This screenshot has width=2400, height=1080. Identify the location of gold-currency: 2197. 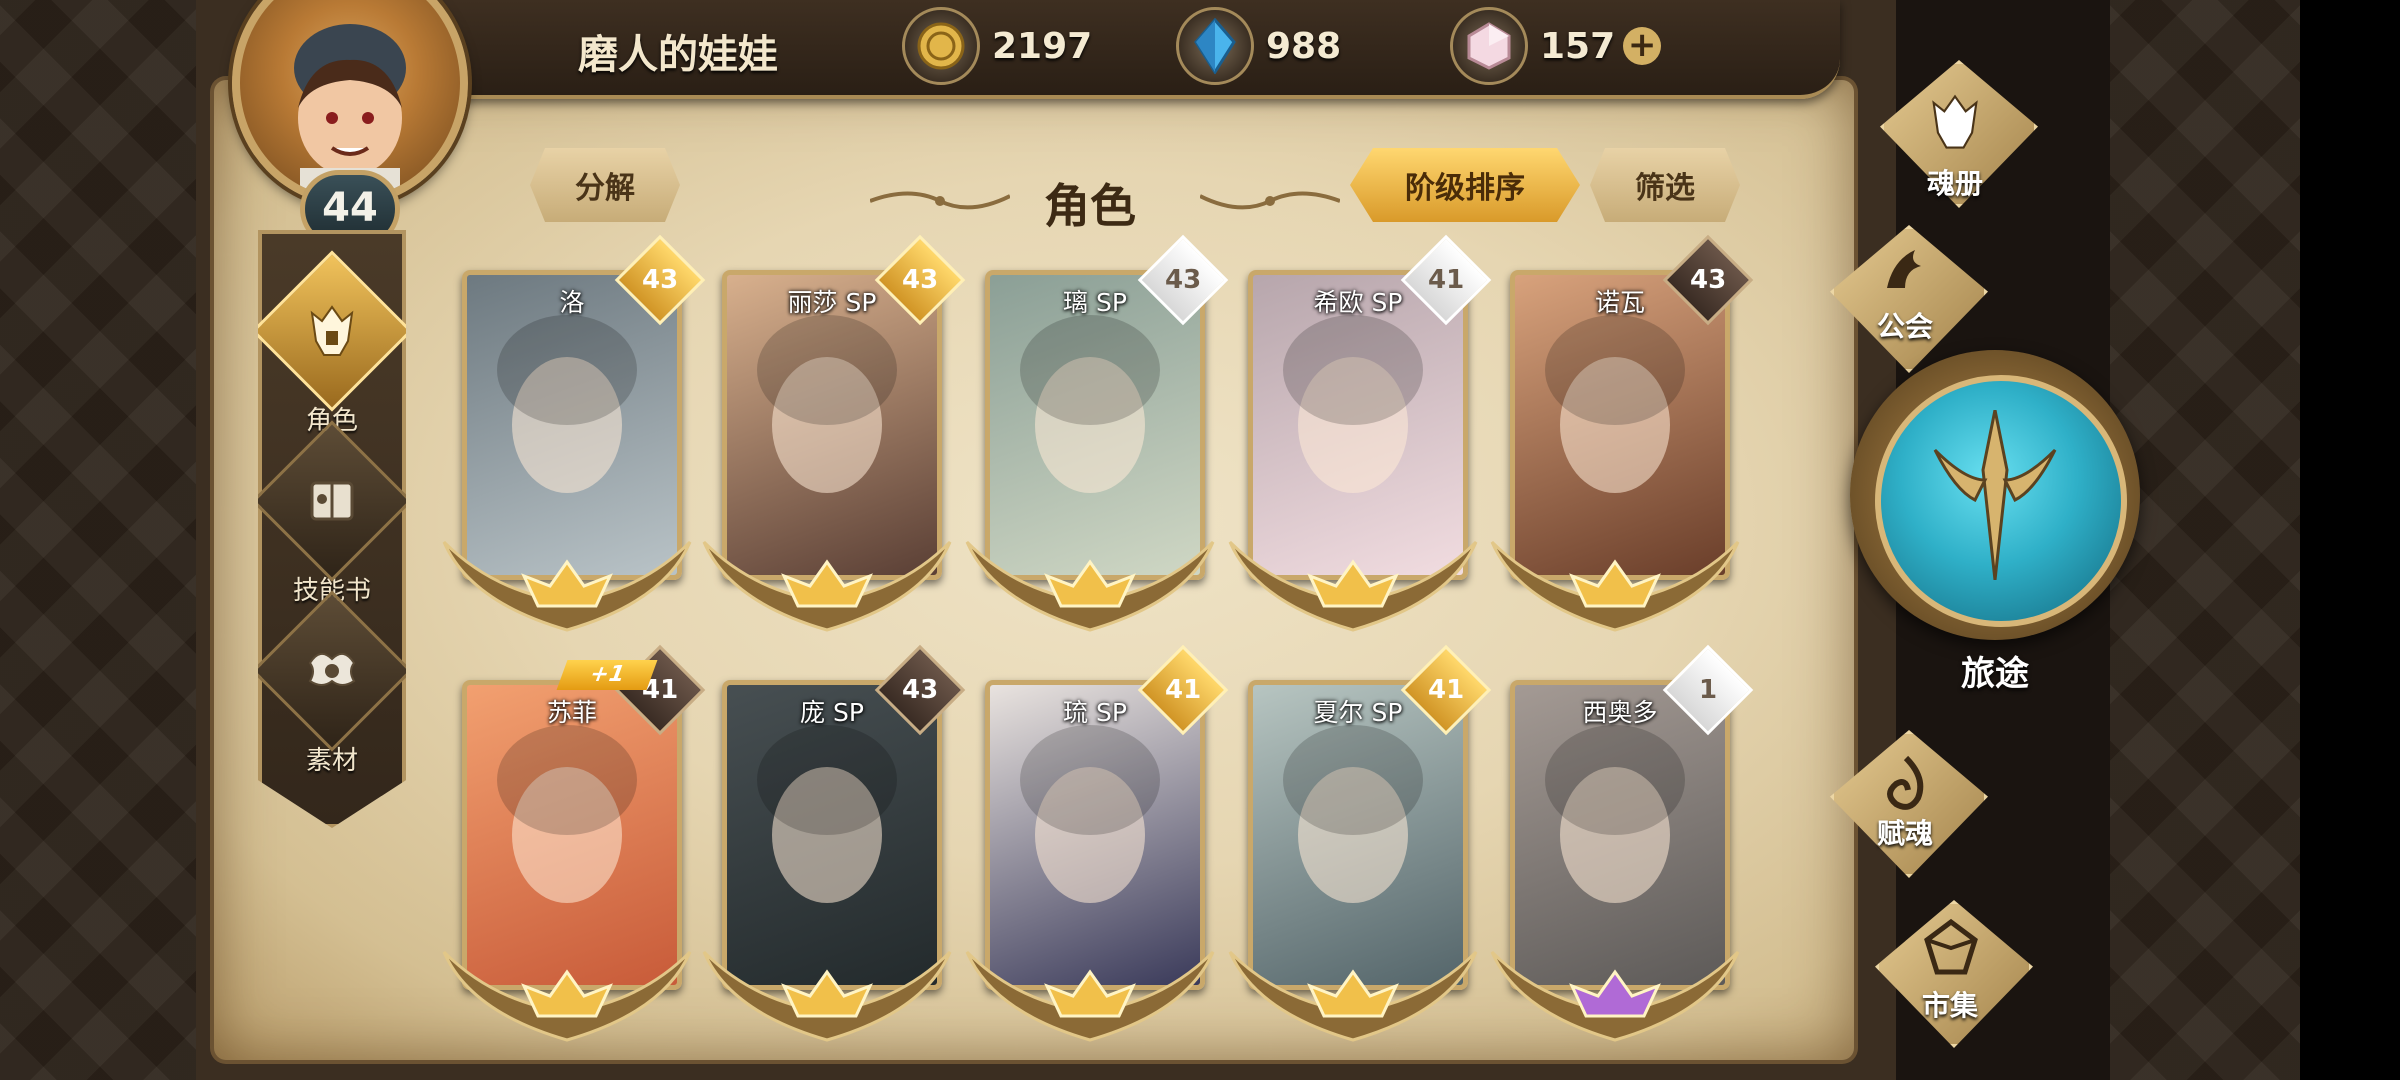
(997, 46).